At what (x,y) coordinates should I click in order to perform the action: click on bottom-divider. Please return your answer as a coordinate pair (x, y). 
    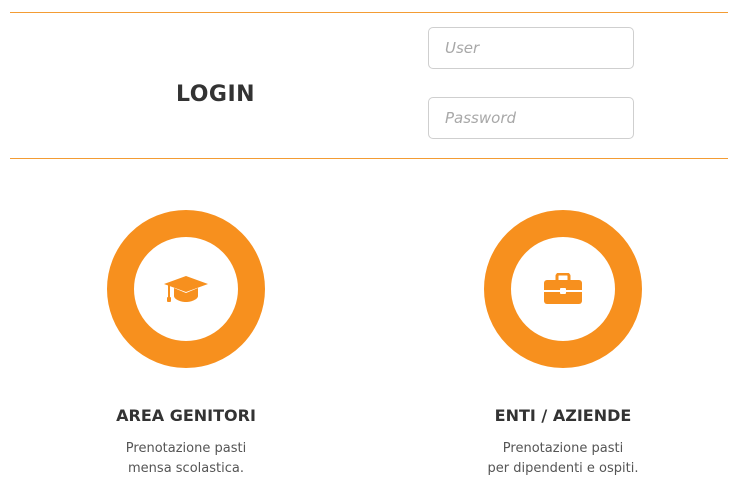
    Looking at the image, I should click on (369, 158).